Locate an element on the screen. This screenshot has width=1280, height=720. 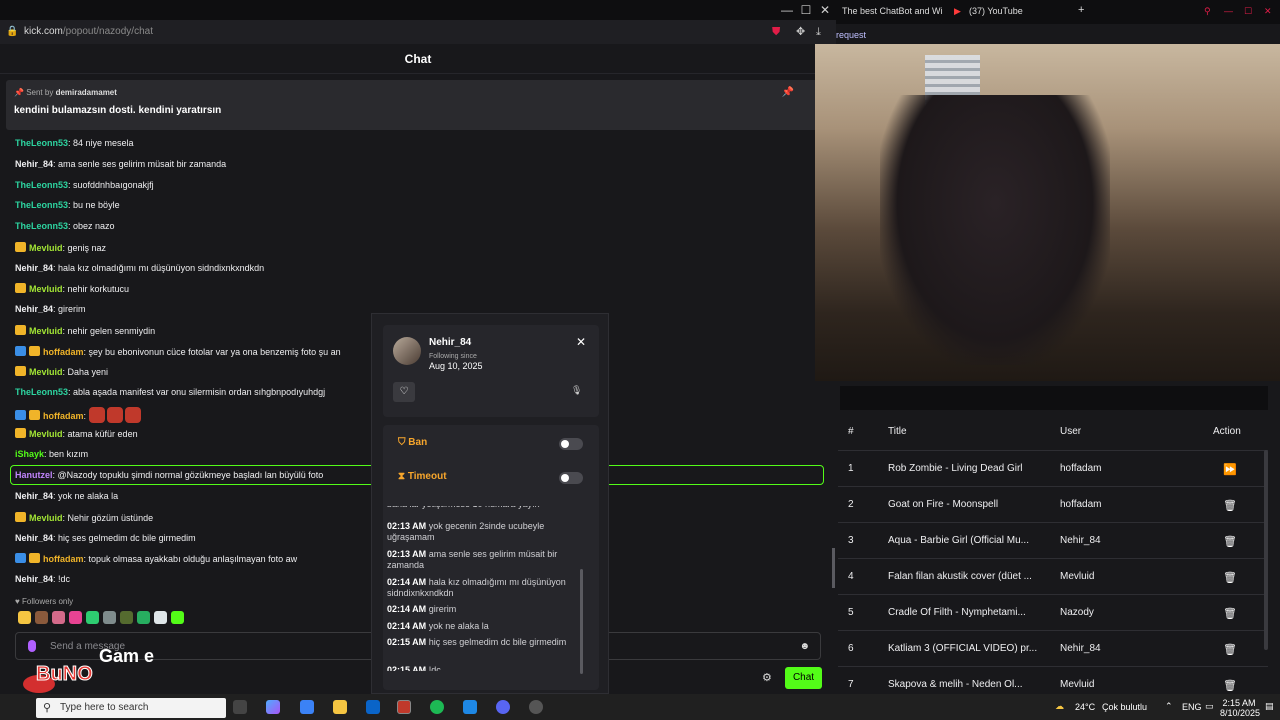
close-icon: ✕ is located at coordinates (1268, 11).